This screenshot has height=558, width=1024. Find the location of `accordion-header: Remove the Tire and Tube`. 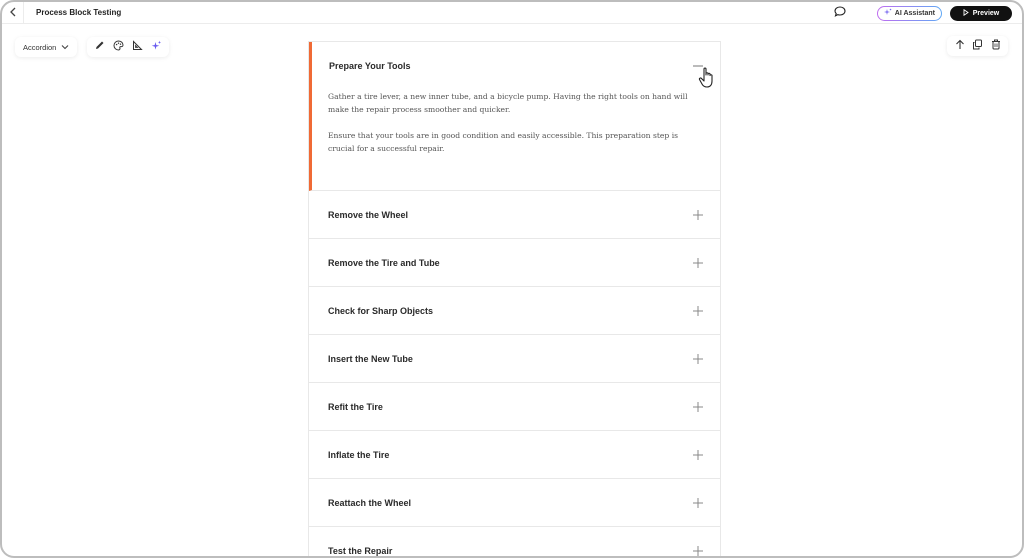

accordion-header: Remove the Tire and Tube is located at coordinates (514, 262).